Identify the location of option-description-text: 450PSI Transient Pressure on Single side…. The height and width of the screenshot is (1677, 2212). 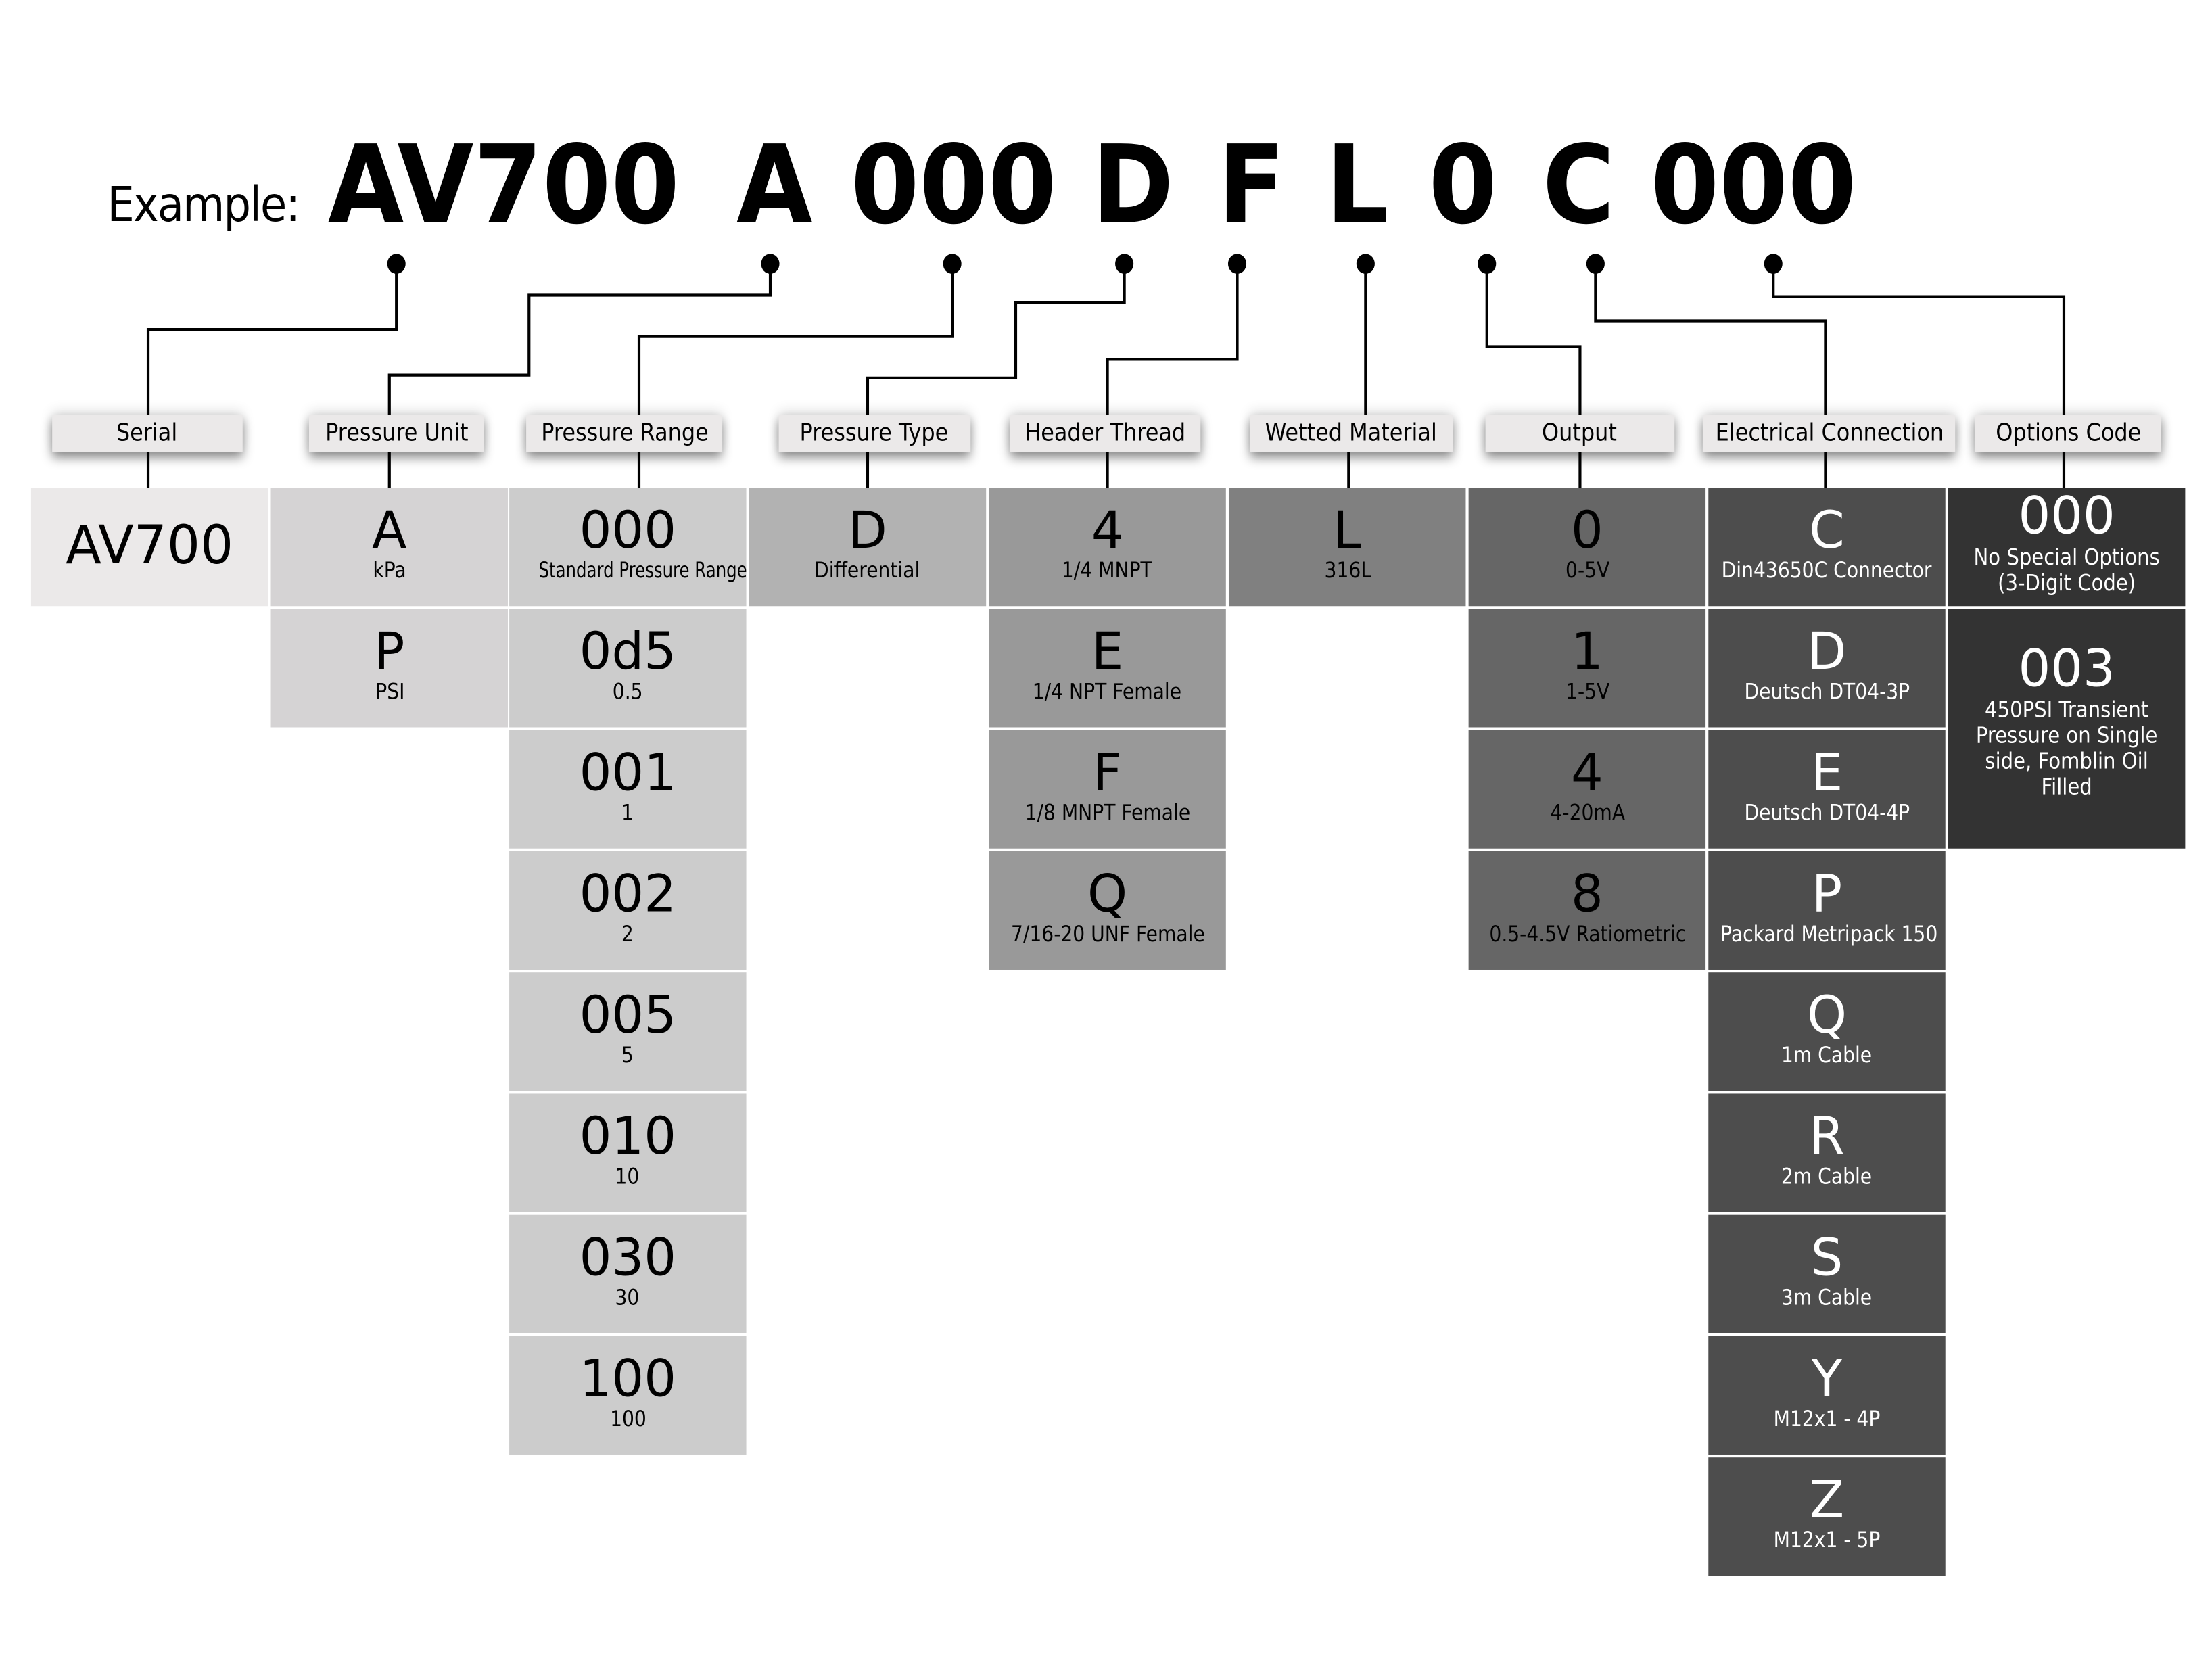
(2066, 749).